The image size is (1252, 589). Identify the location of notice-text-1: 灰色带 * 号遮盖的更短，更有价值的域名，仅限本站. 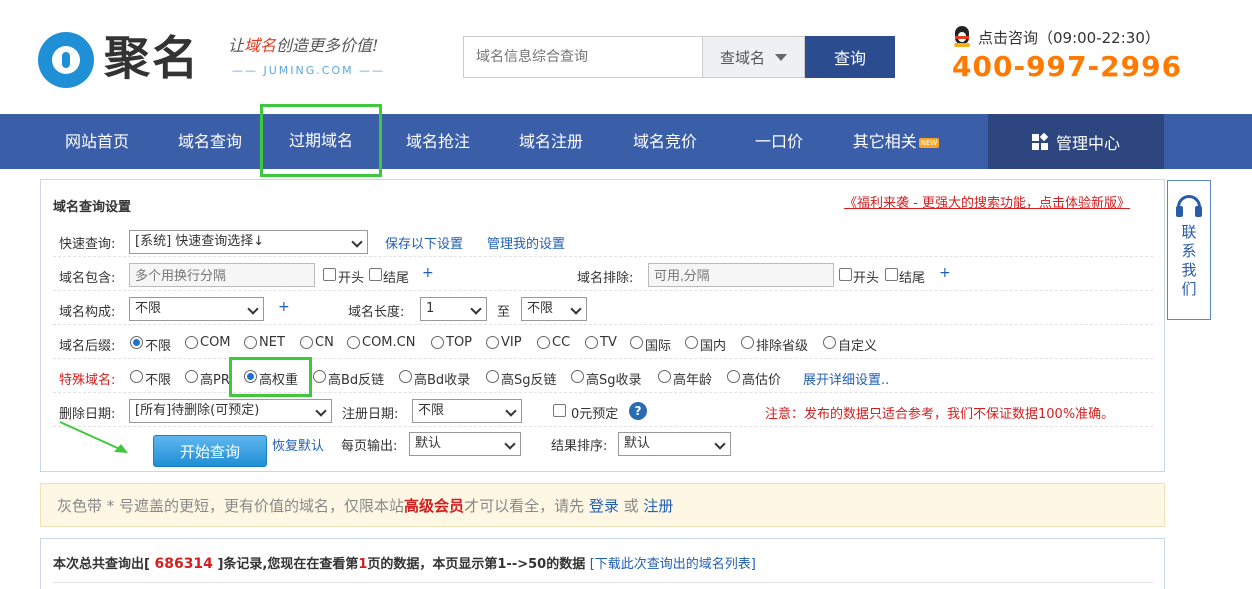
(231, 506).